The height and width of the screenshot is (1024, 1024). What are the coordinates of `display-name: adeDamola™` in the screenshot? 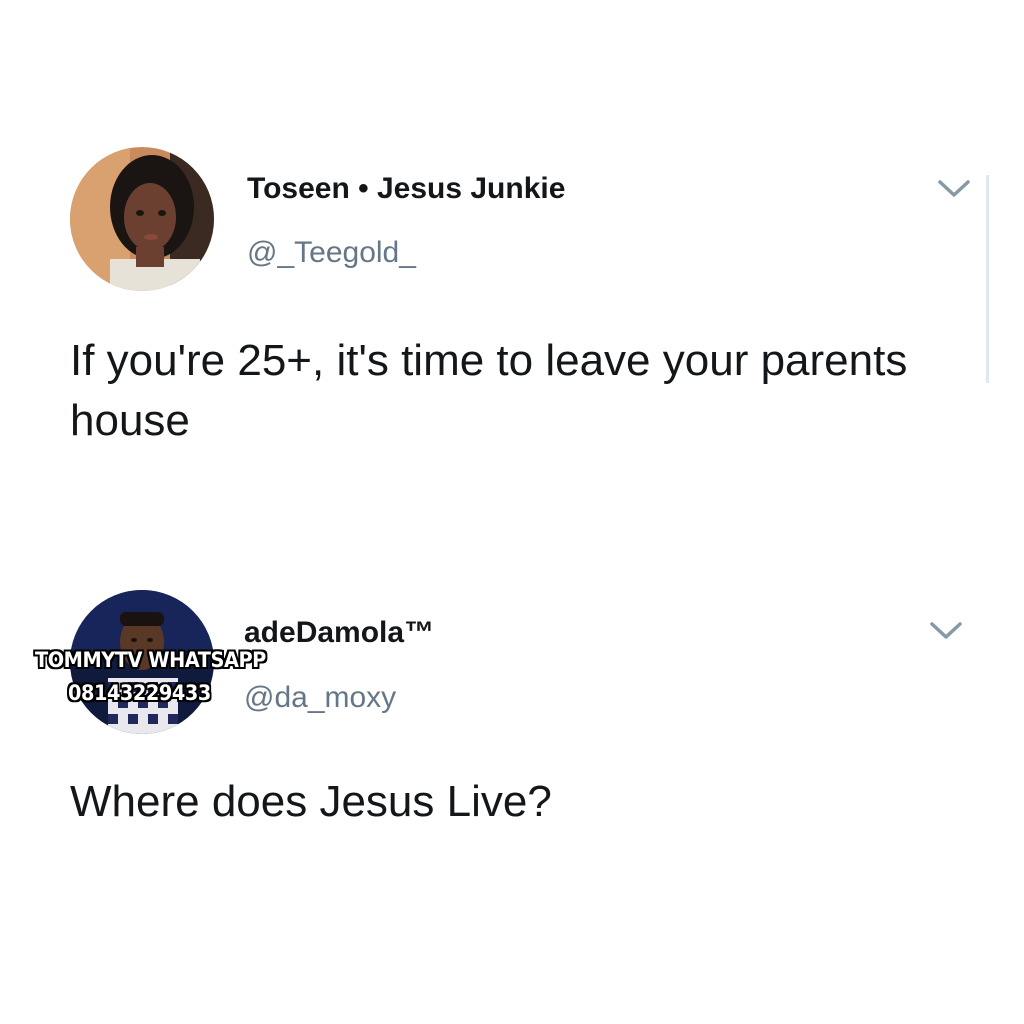 It's located at (339, 633).